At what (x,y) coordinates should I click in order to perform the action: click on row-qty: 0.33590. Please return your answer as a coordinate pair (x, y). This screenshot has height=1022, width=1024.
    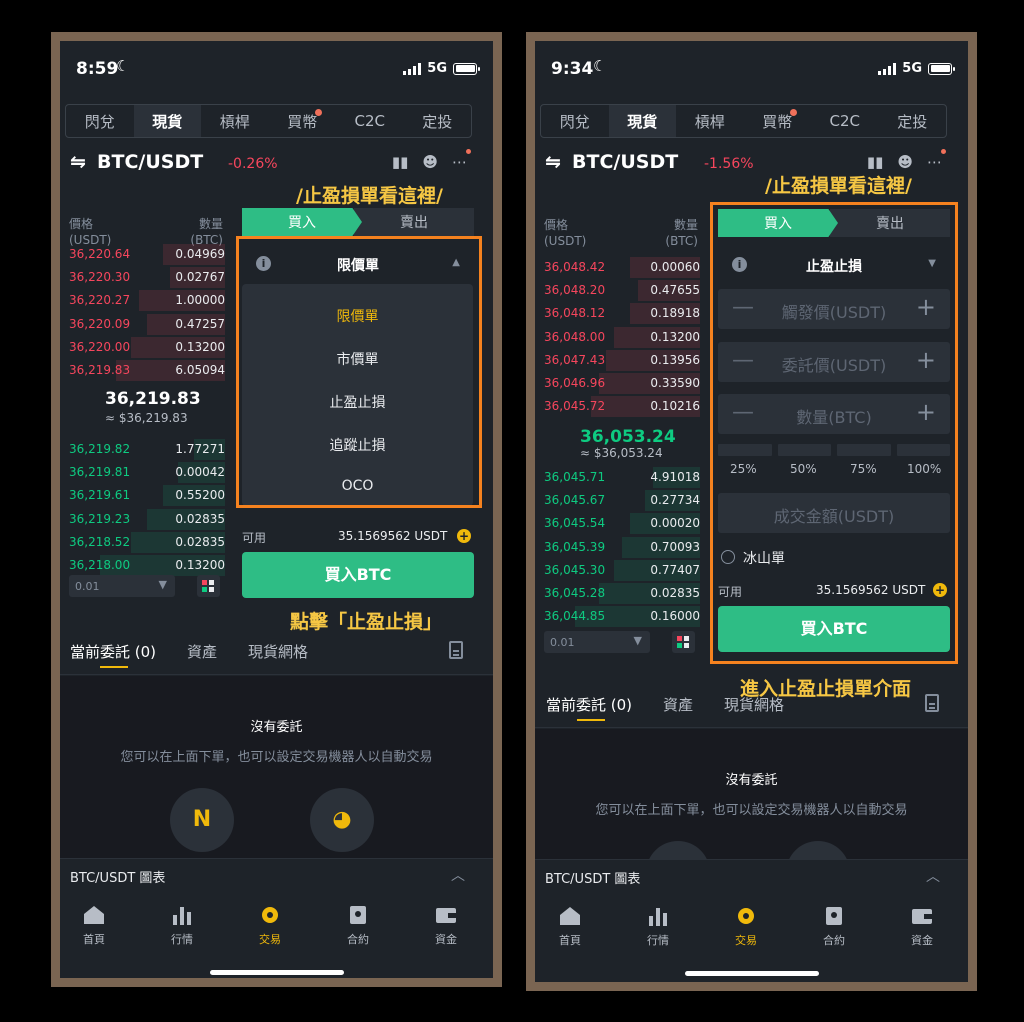
    Looking at the image, I should click on (675, 383).